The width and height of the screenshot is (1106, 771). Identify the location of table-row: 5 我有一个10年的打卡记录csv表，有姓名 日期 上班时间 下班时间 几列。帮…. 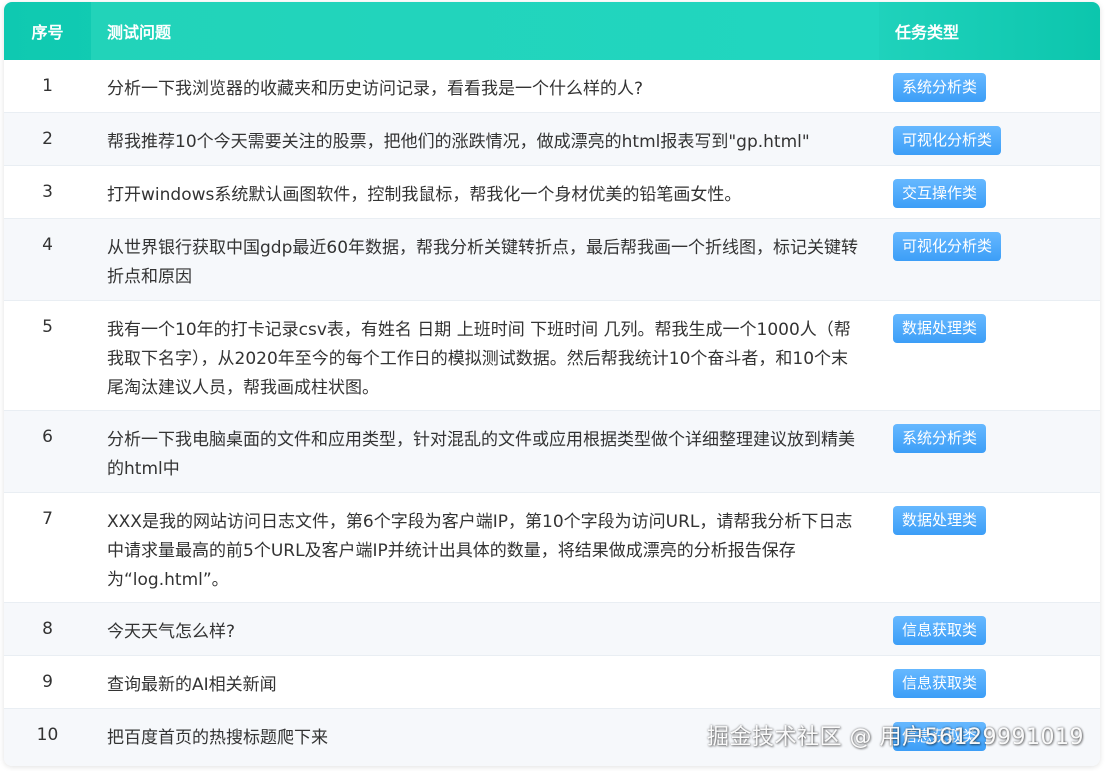
(552, 356).